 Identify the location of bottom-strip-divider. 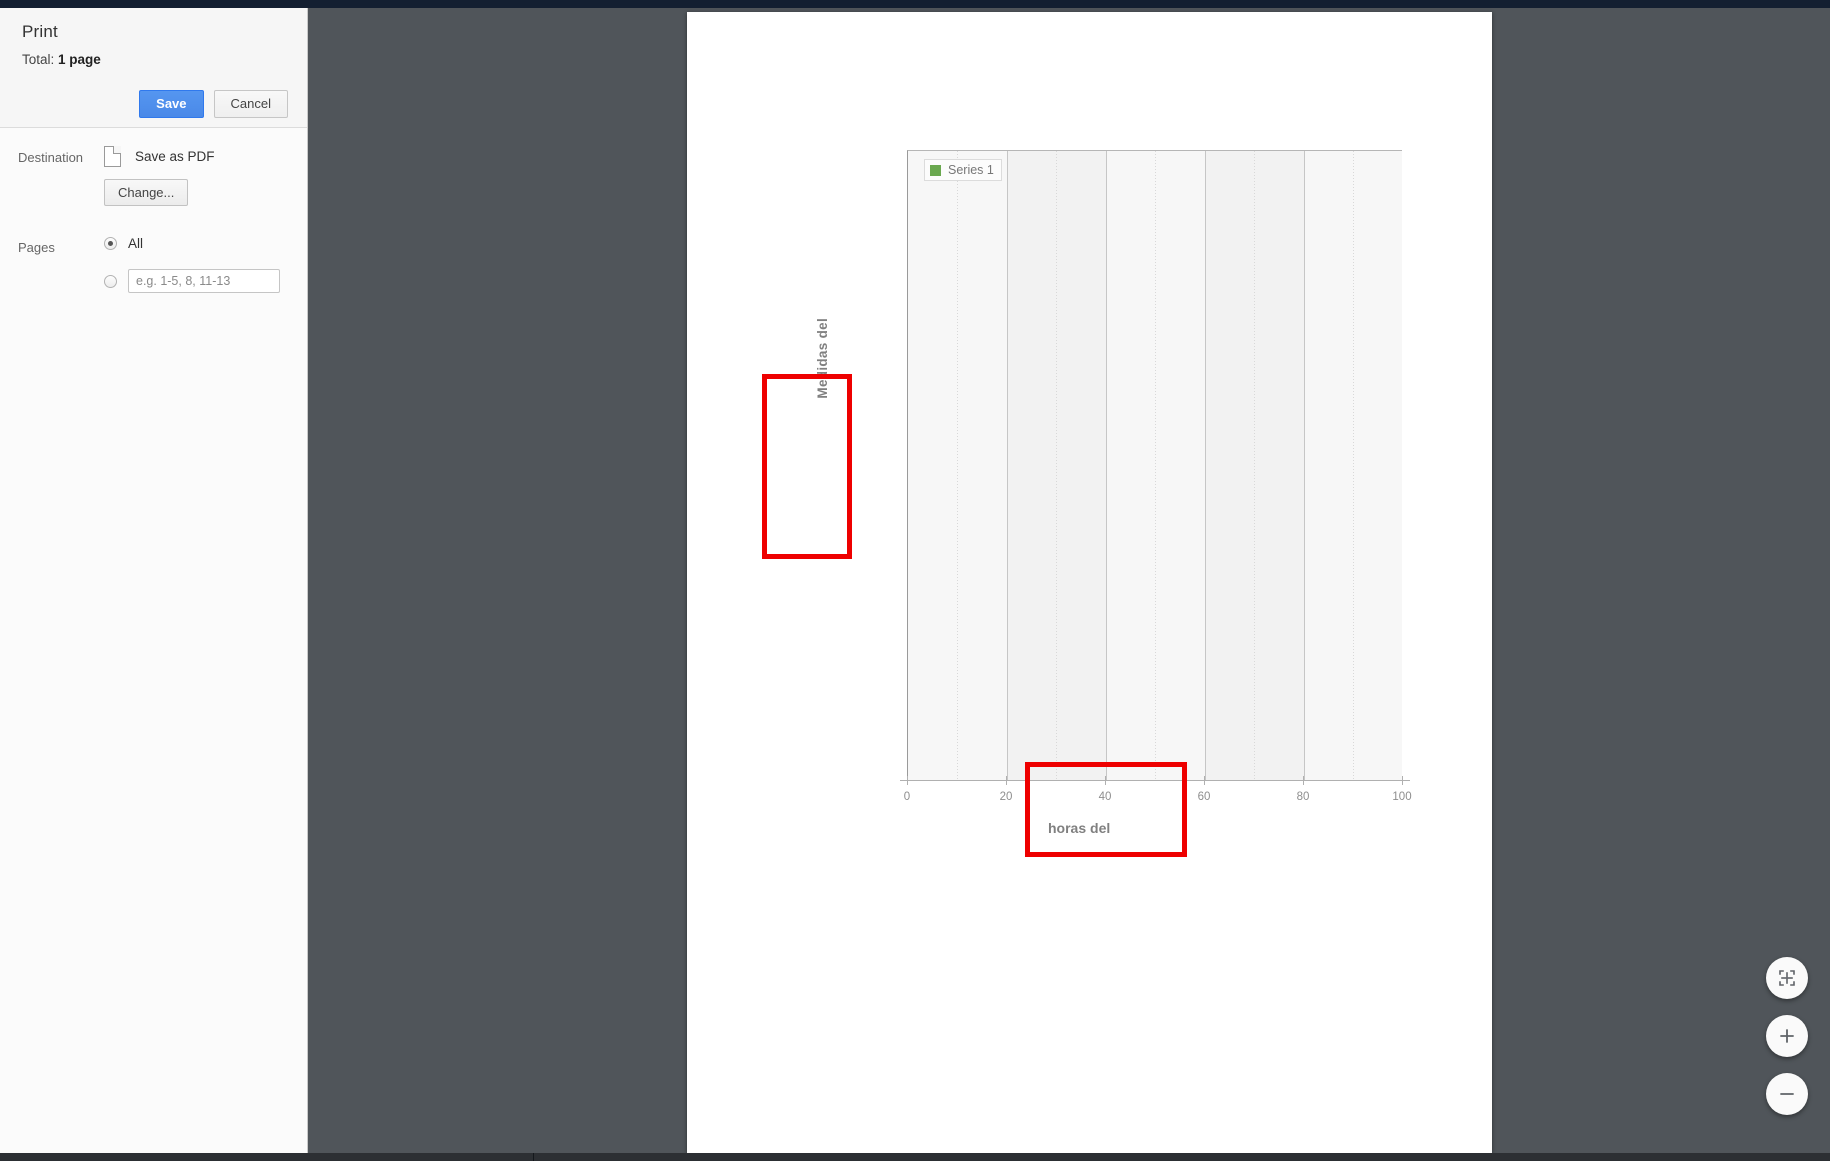
(533, 1157).